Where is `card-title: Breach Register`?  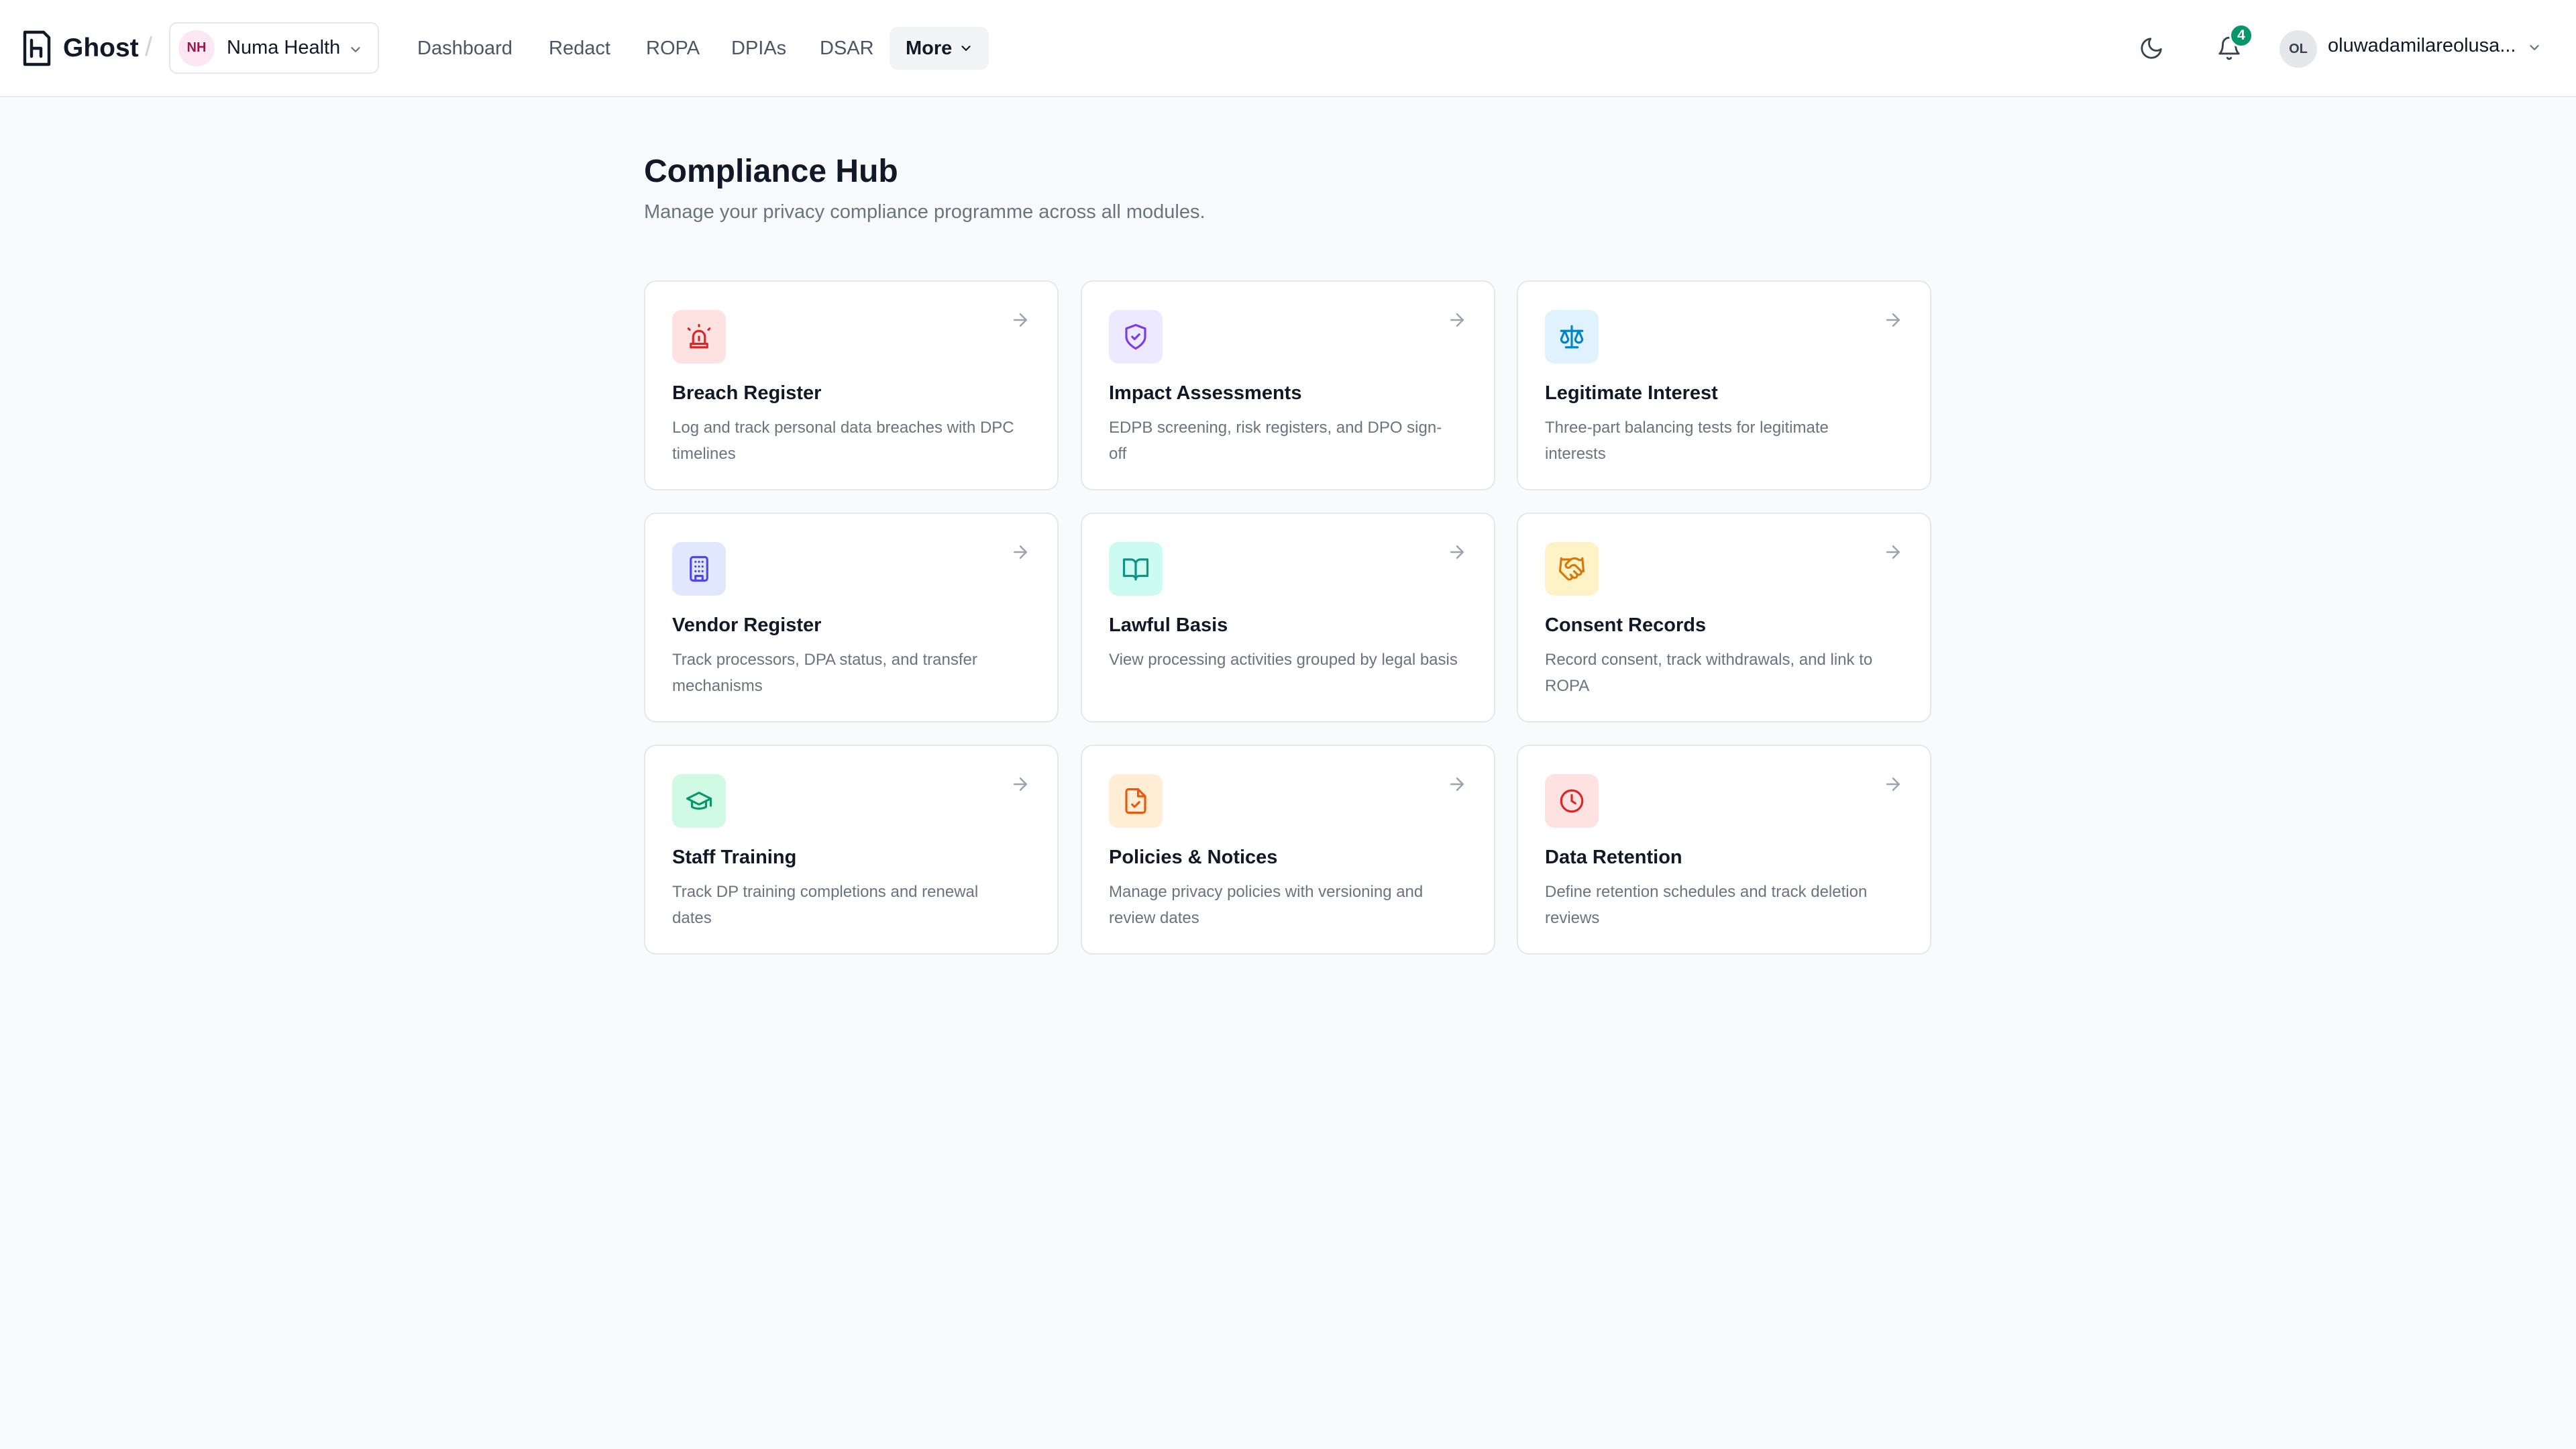
card-title: Breach Register is located at coordinates (747, 393).